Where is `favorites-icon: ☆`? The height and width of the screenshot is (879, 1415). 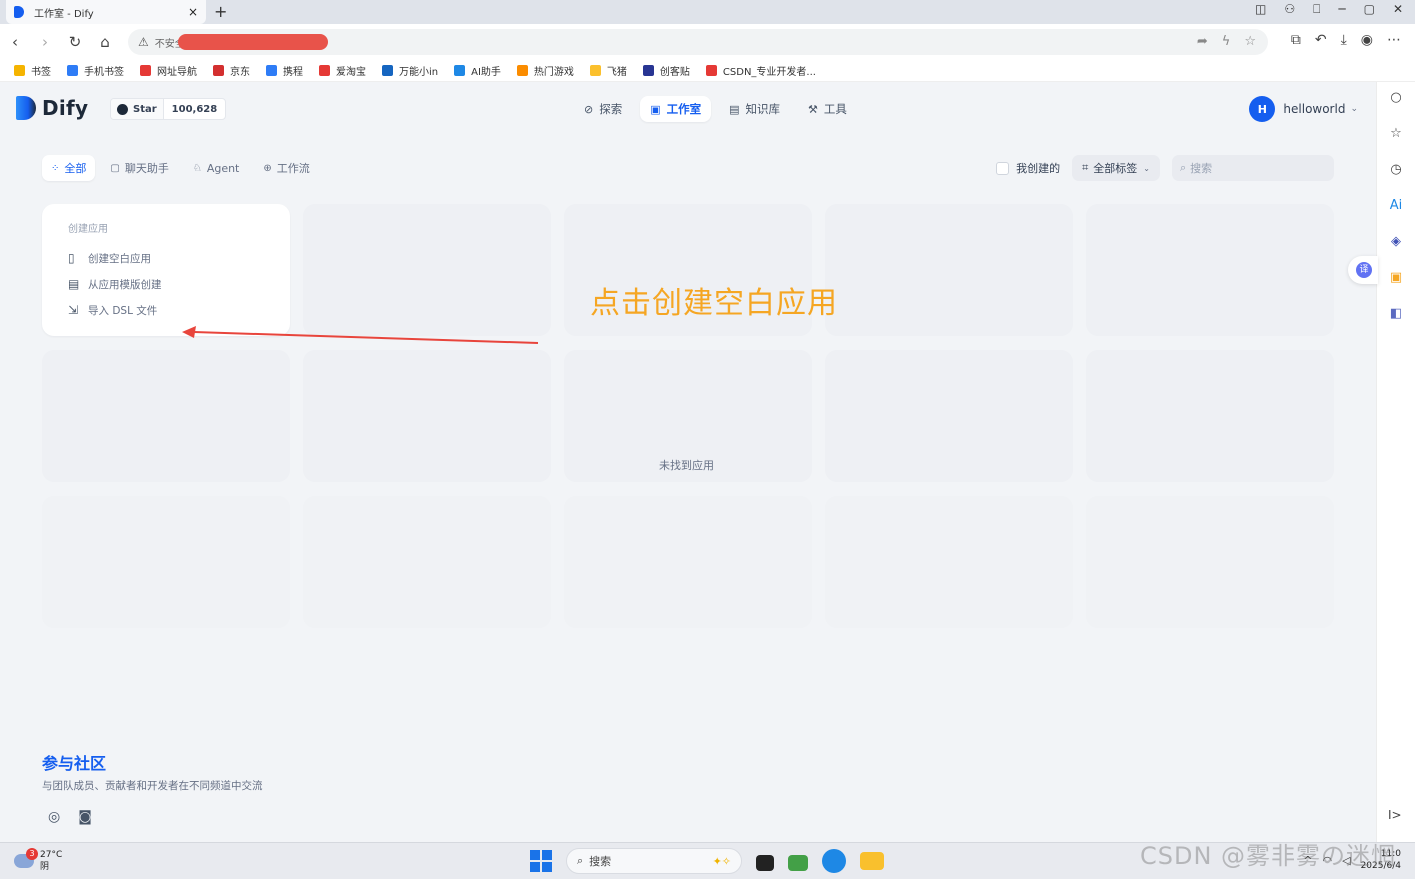 favorites-icon: ☆ is located at coordinates (1396, 135).